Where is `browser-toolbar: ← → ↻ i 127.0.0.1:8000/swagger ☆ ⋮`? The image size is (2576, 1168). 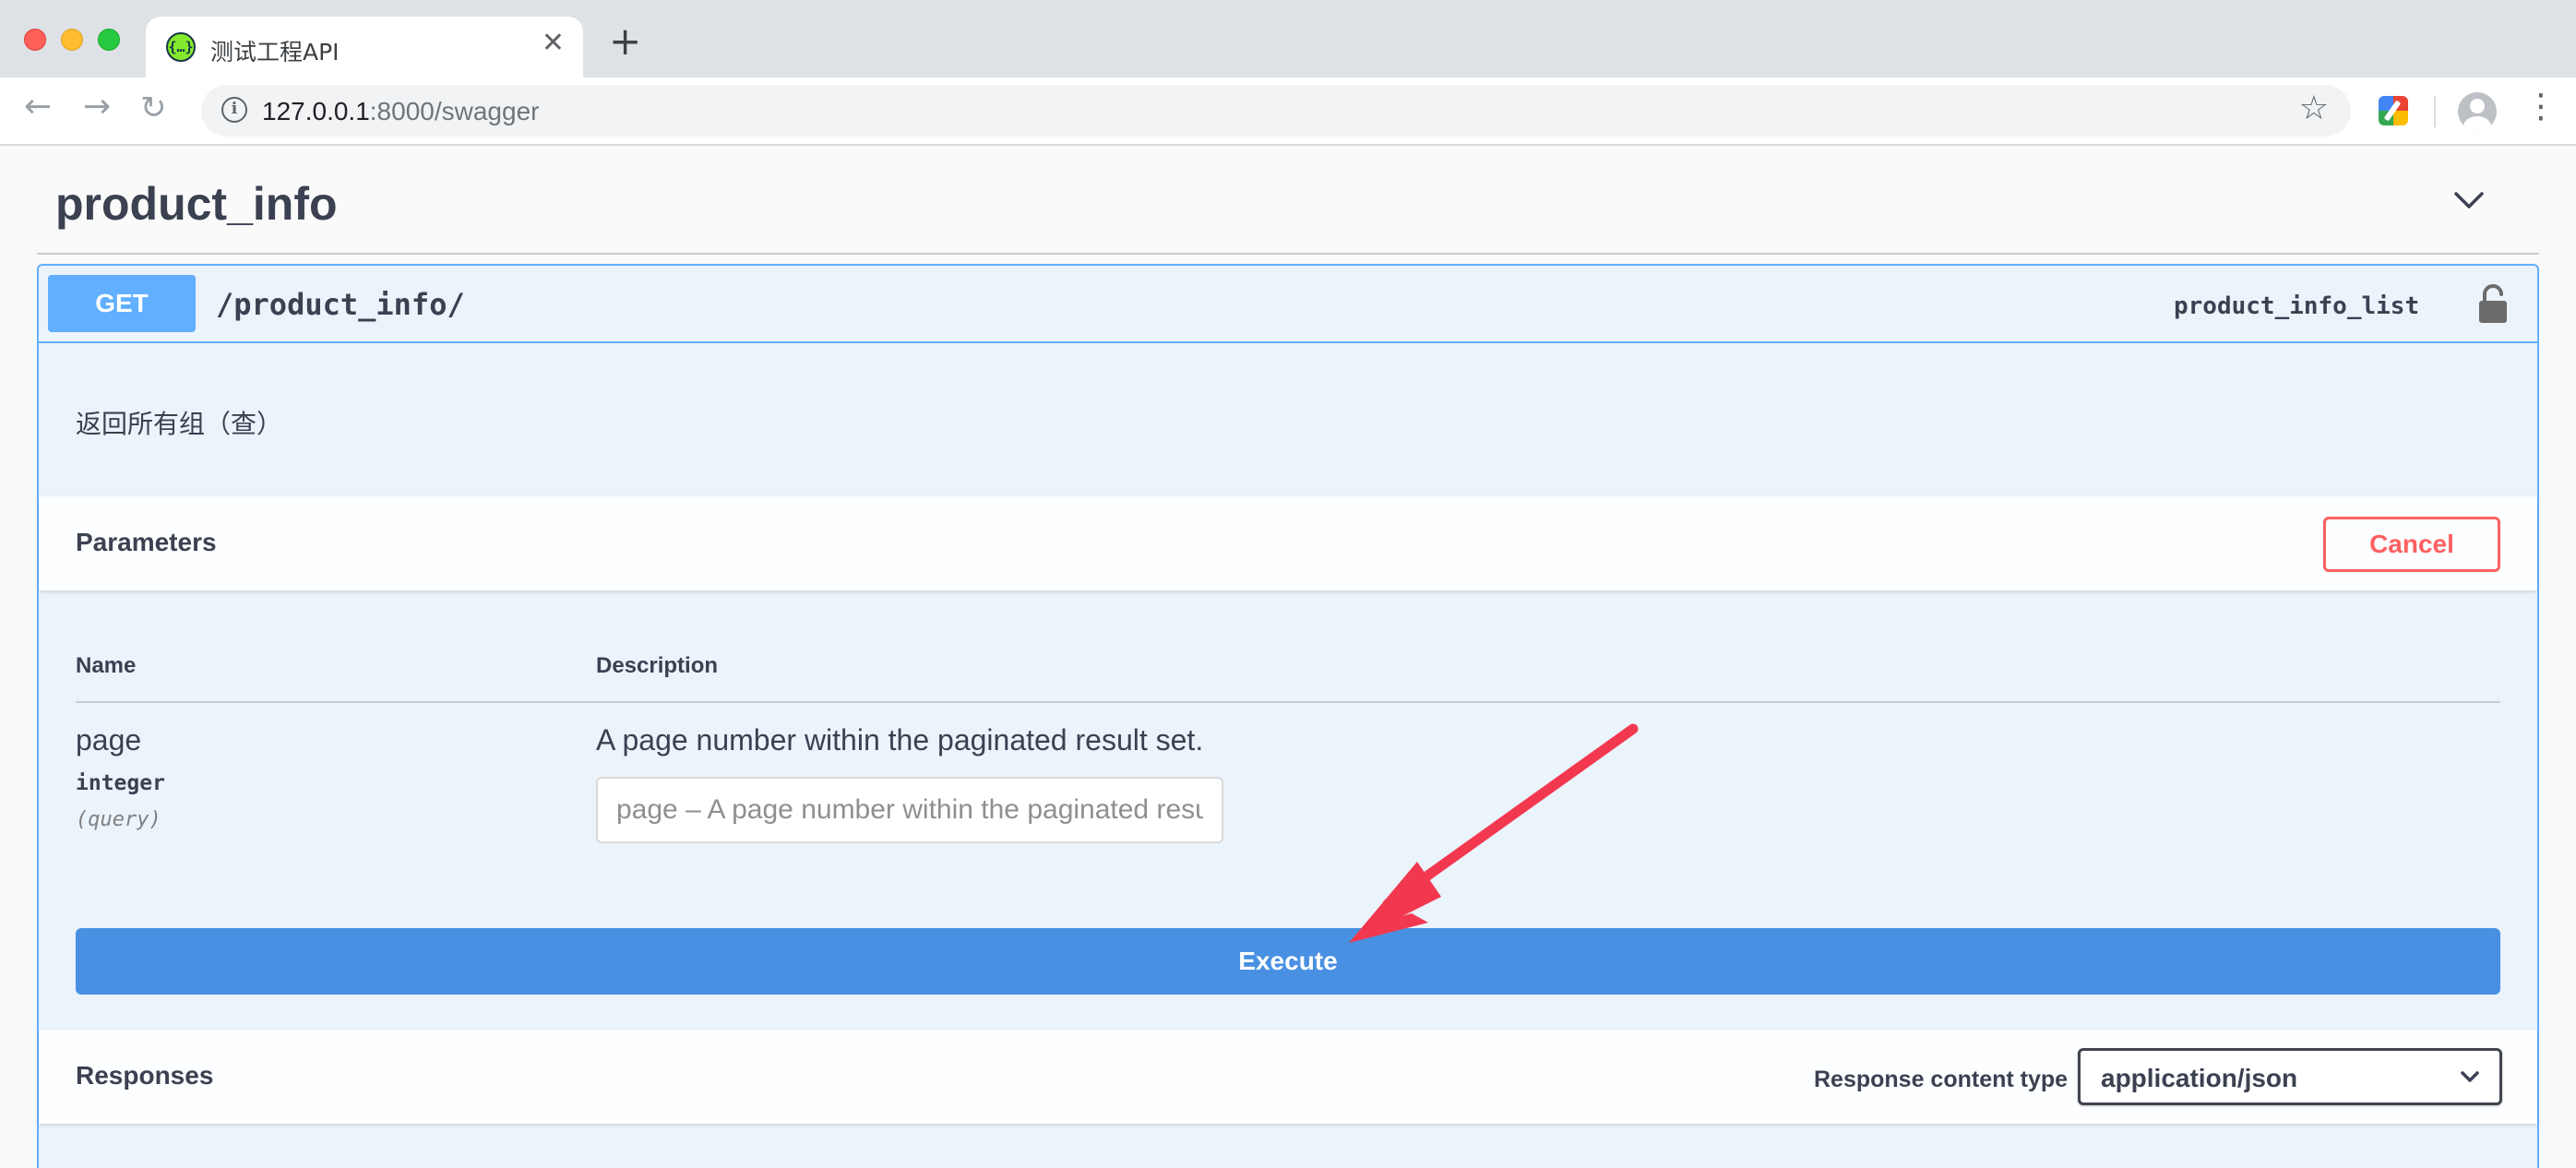 browser-toolbar: ← → ↻ i 127.0.0.1:8000/swagger ☆ ⋮ is located at coordinates (1288, 112).